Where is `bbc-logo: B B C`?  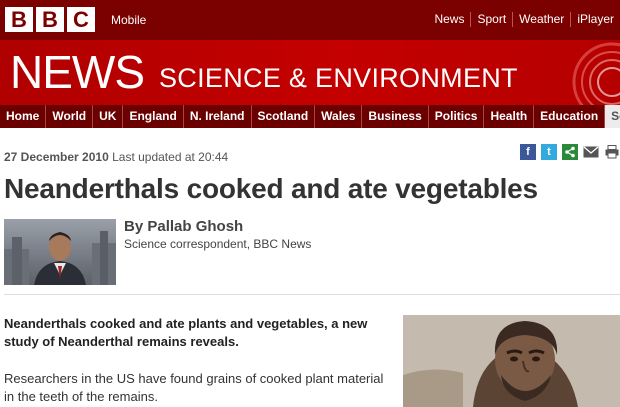 bbc-logo: B B C is located at coordinates (50, 19).